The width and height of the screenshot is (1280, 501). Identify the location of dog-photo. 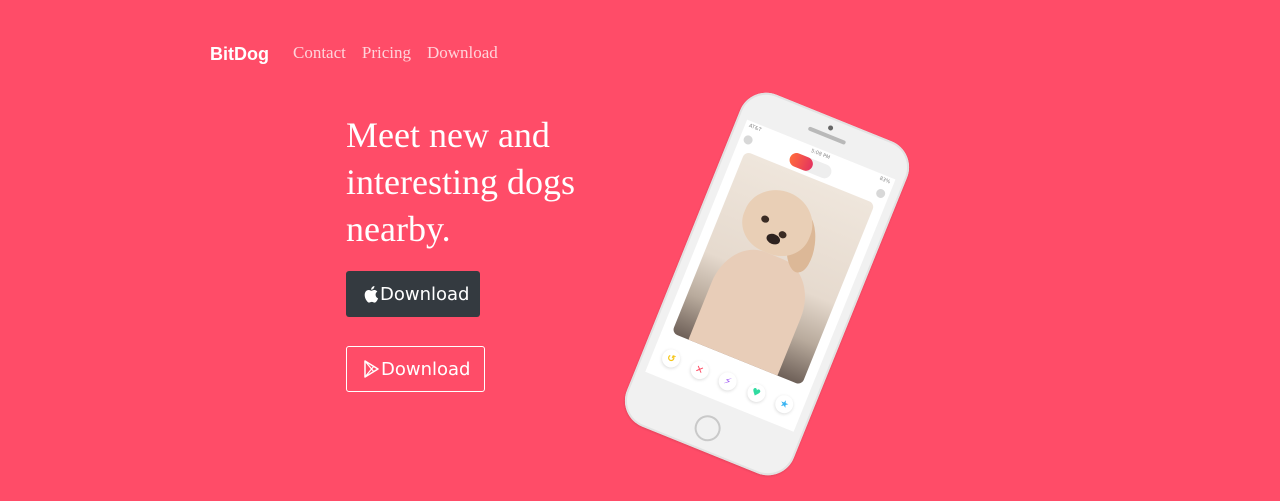
(773, 268).